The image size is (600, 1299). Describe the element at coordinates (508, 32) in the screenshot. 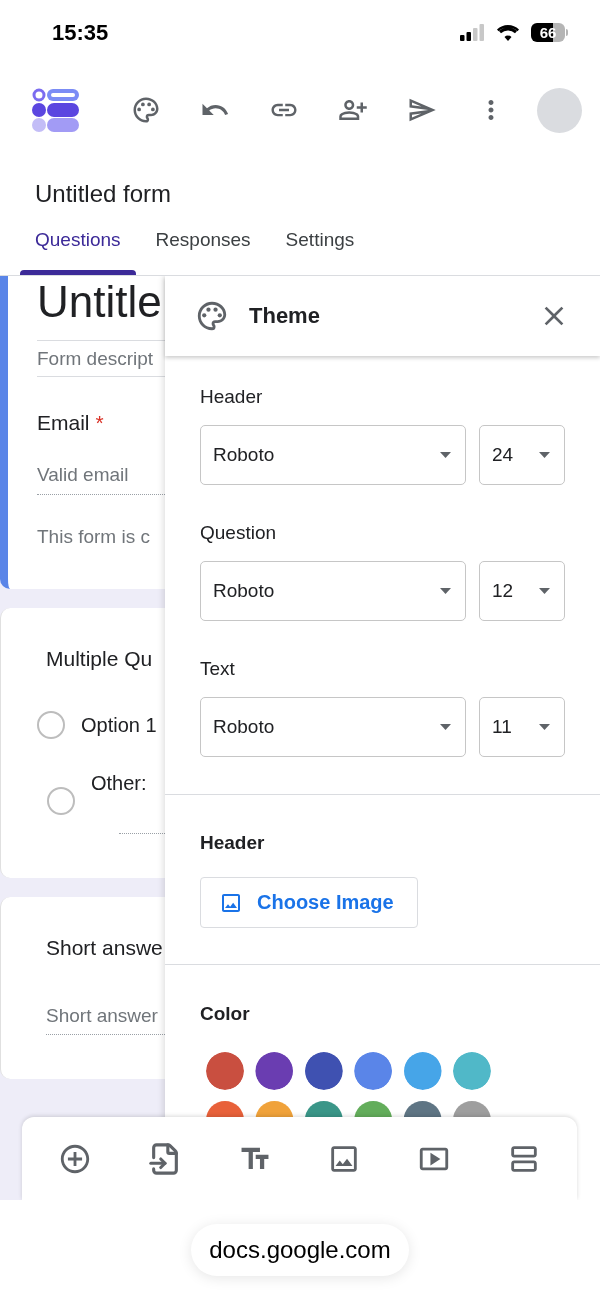

I see `wifi-icon` at that location.